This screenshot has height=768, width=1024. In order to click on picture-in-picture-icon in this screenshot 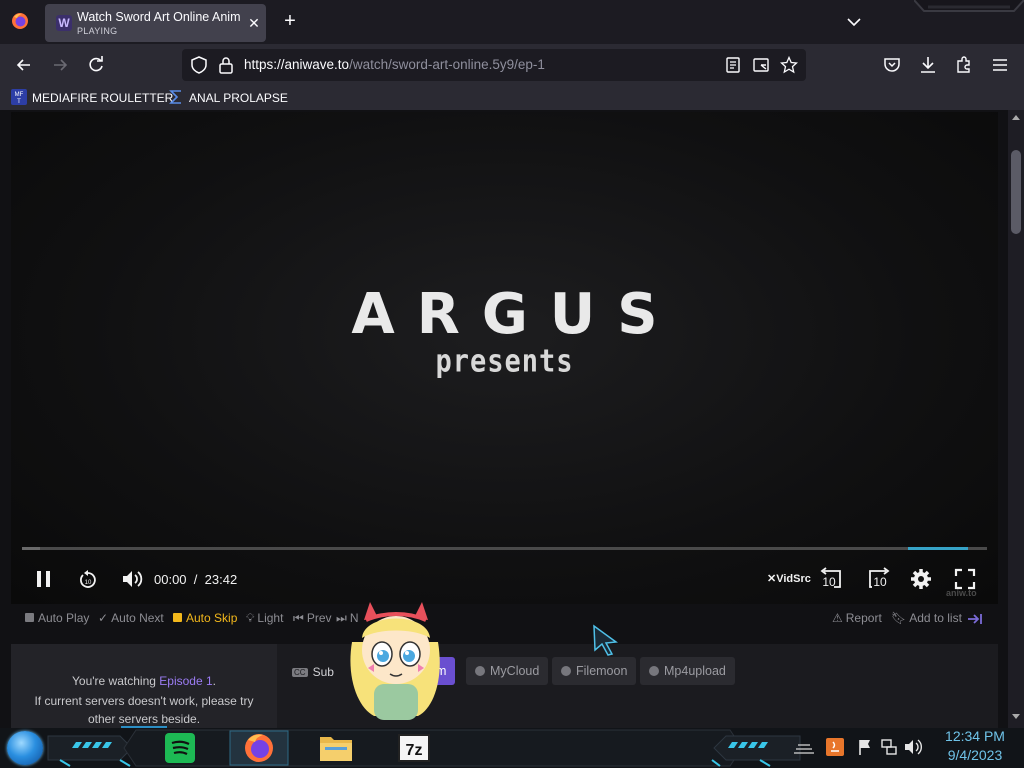, I will do `click(761, 65)`.